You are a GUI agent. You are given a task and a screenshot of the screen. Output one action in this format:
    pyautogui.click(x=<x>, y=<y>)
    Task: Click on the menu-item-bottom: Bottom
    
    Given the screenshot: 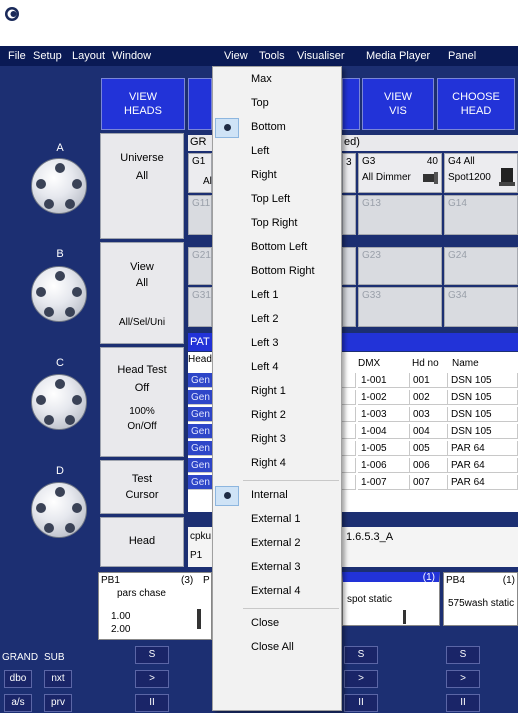 What is the action you would take?
    pyautogui.click(x=277, y=128)
    